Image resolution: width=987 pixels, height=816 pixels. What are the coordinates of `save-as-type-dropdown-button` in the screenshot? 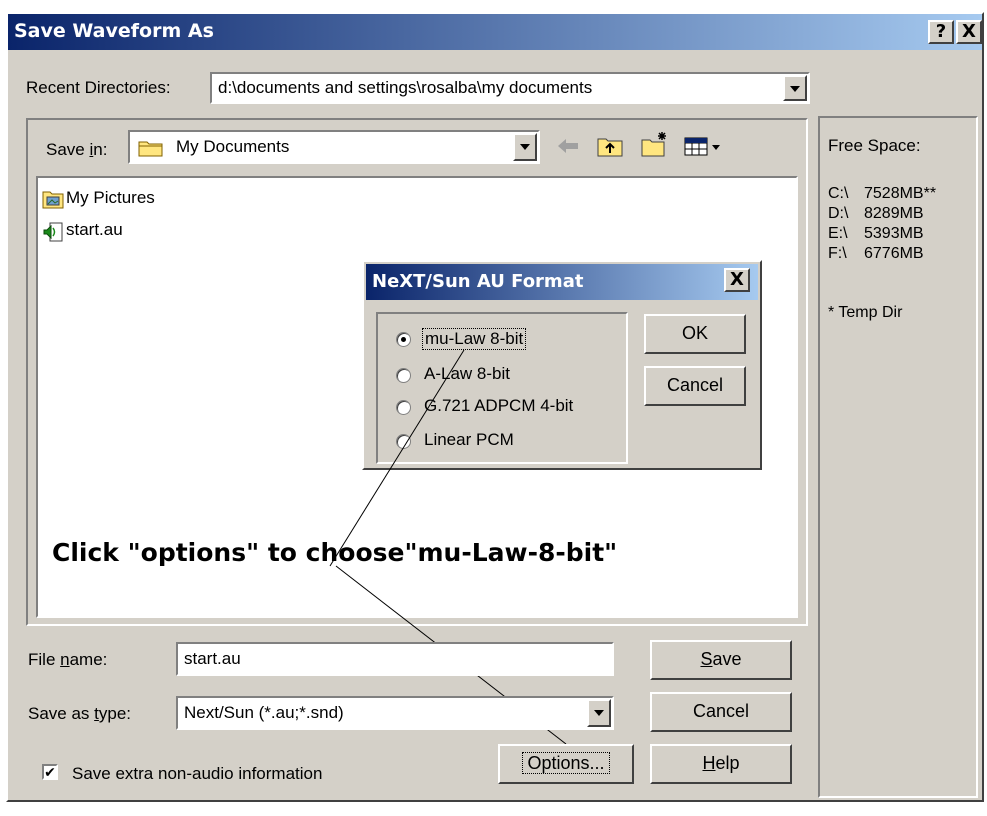 It's located at (599, 713).